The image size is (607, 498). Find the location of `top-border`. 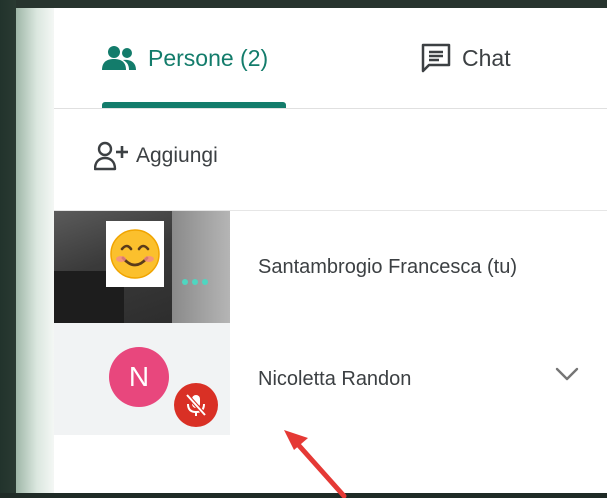

top-border is located at coordinates (311, 4).